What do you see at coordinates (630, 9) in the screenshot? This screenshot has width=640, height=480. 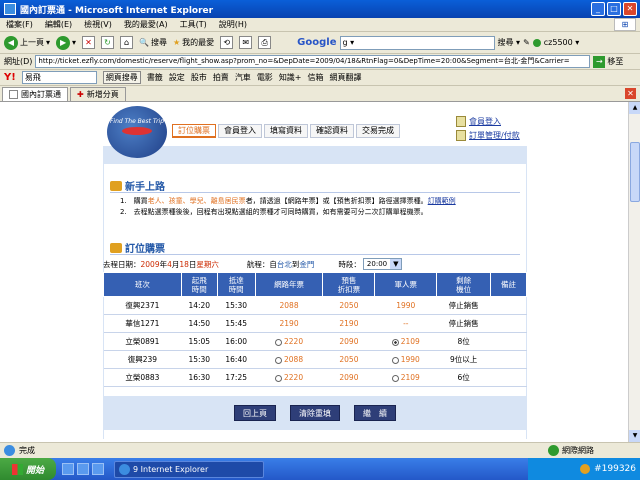 I see `close-window-button: ✕` at bounding box center [630, 9].